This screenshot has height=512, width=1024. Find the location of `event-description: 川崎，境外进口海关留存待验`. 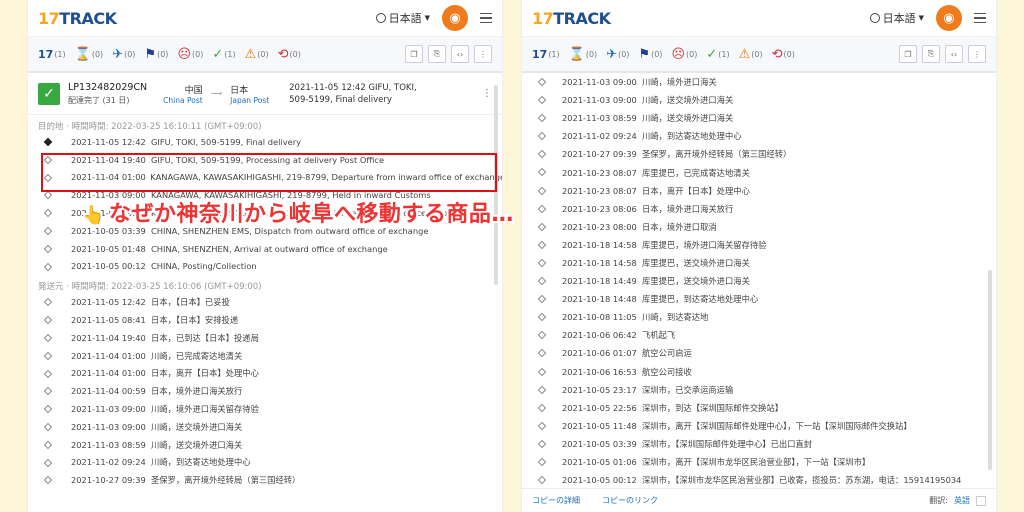

event-description: 川崎，境外进口海关留存待验 is located at coordinates (205, 409).